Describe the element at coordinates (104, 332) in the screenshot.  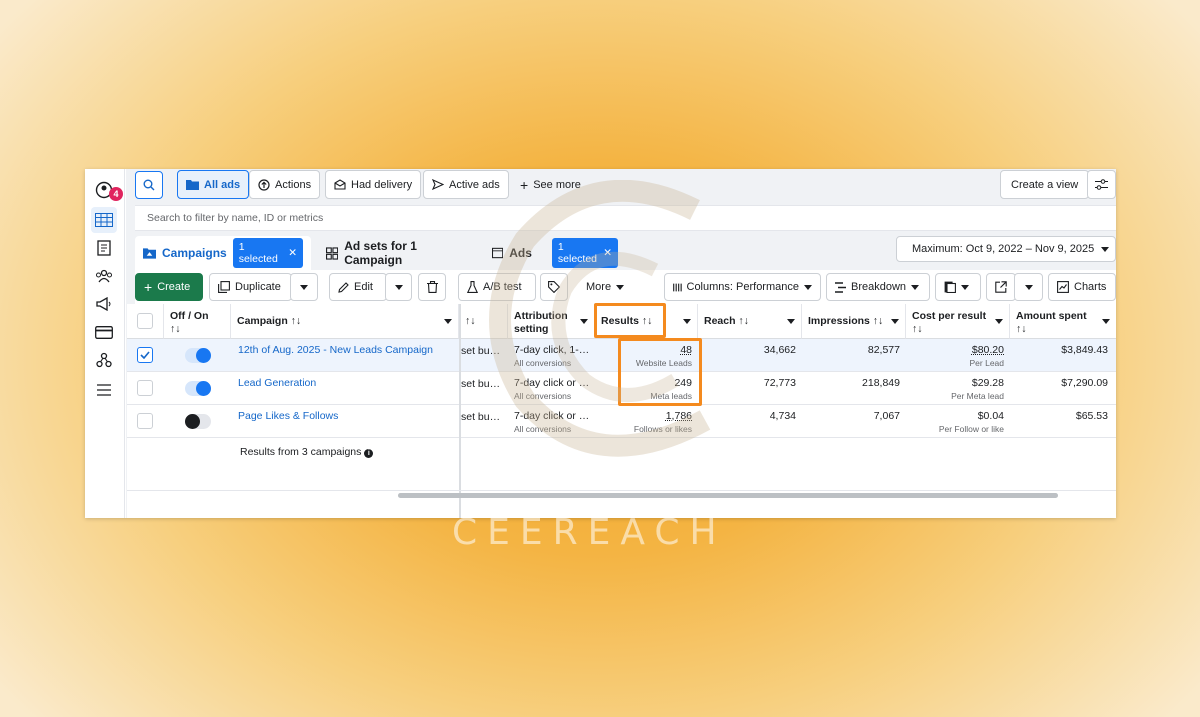
I see `billing-card-icon` at that location.